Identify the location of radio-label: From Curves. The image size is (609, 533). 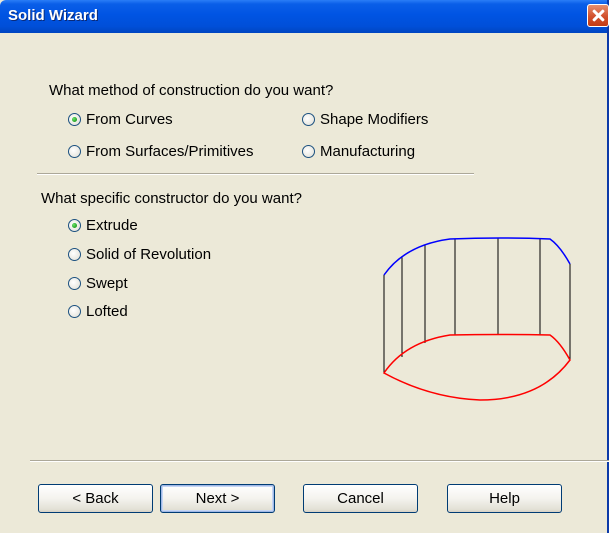
(129, 119).